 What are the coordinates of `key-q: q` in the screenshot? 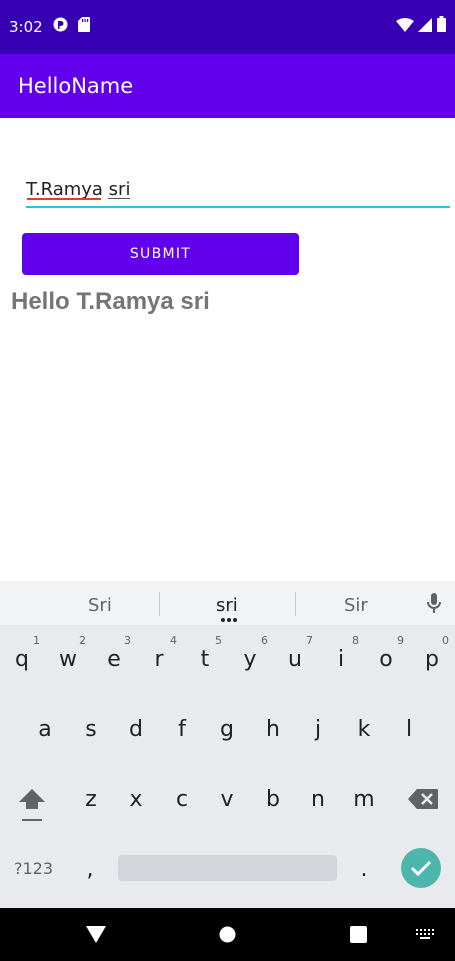 It's located at (22, 659).